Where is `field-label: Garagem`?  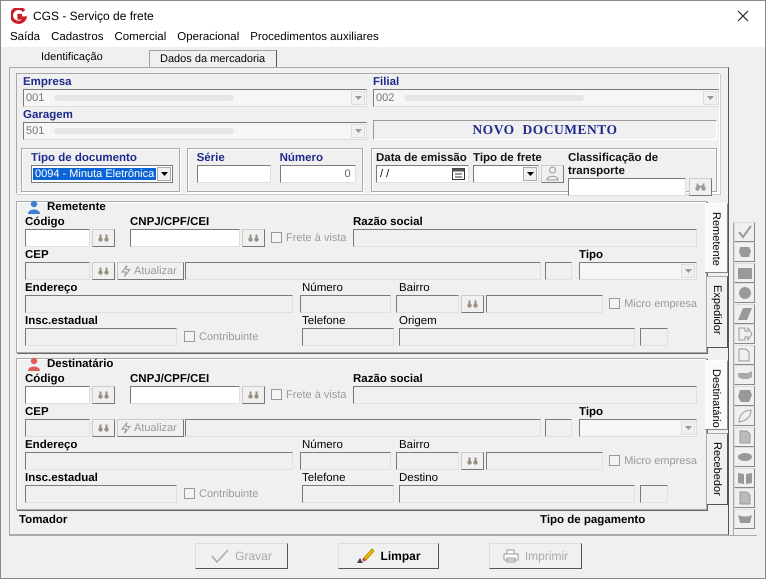 field-label: Garagem is located at coordinates (48, 115).